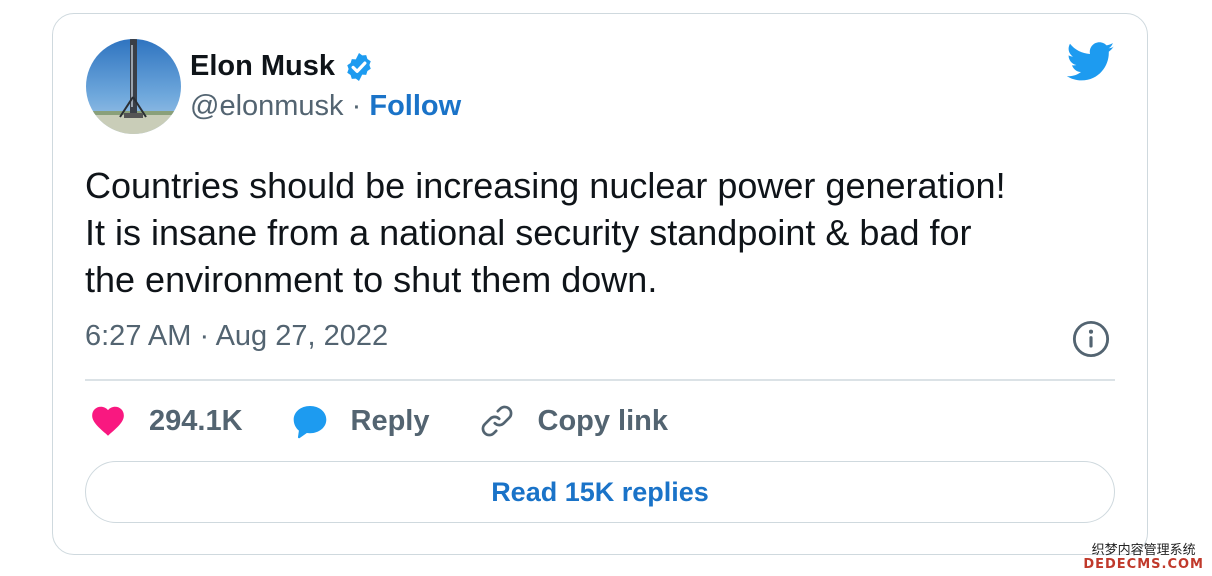  Describe the element at coordinates (390, 420) in the screenshot. I see `reply-label: Reply` at that location.